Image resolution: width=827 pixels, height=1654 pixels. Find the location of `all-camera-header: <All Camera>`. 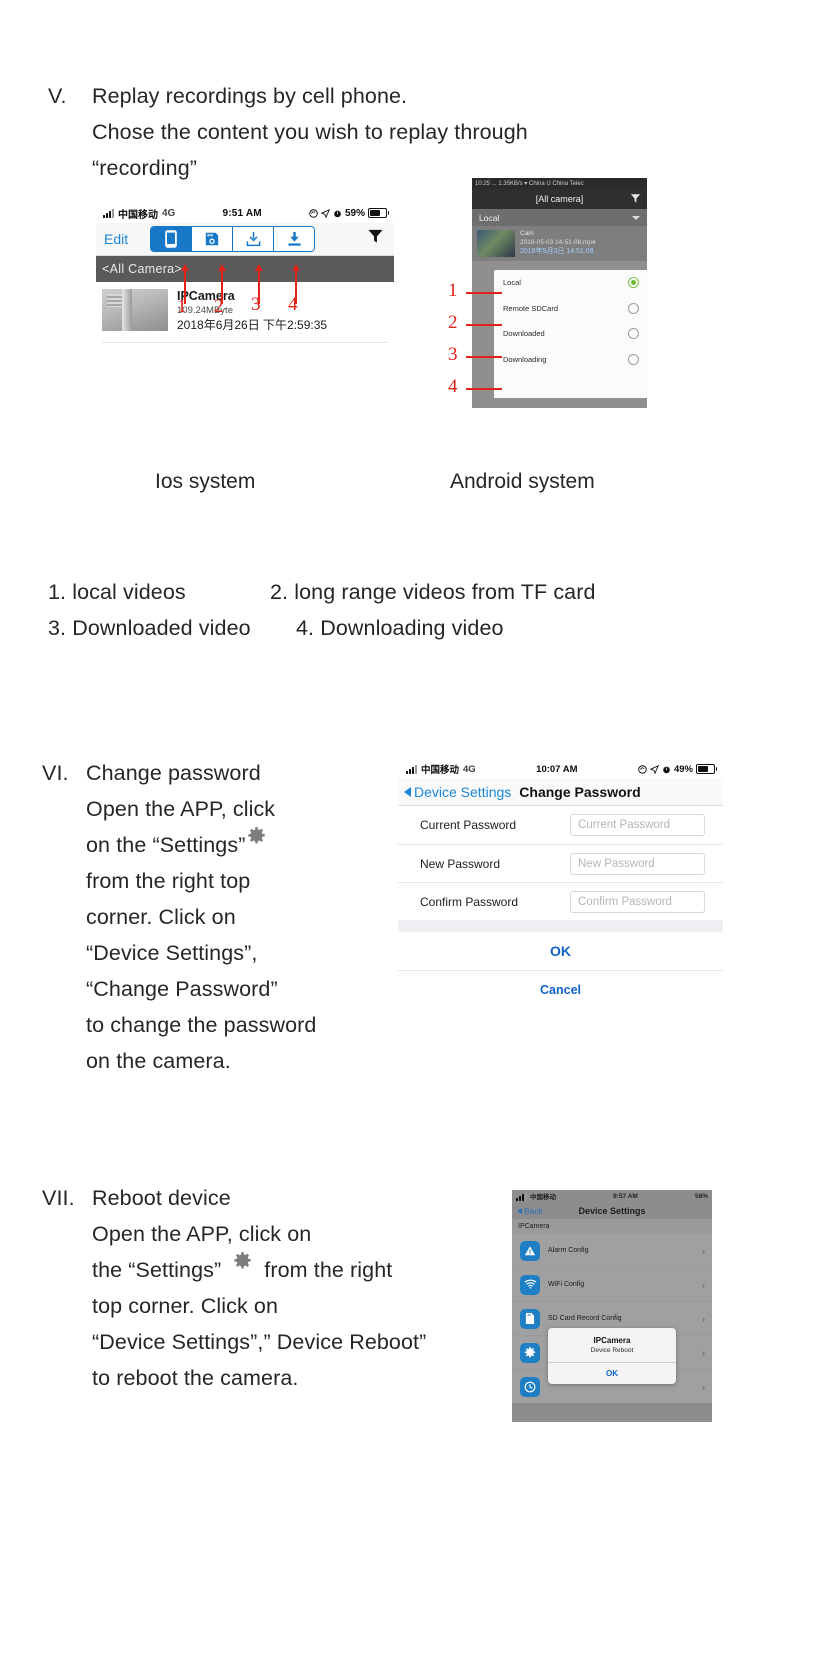

all-camera-header: <All Camera> is located at coordinates (245, 269).